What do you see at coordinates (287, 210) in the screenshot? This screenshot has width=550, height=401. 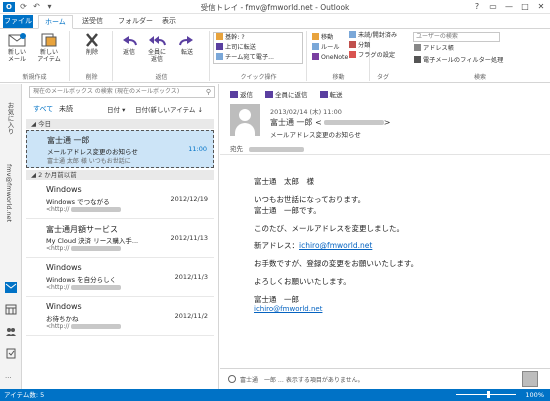 I see `body-line: 富士通 一郎です。` at bounding box center [287, 210].